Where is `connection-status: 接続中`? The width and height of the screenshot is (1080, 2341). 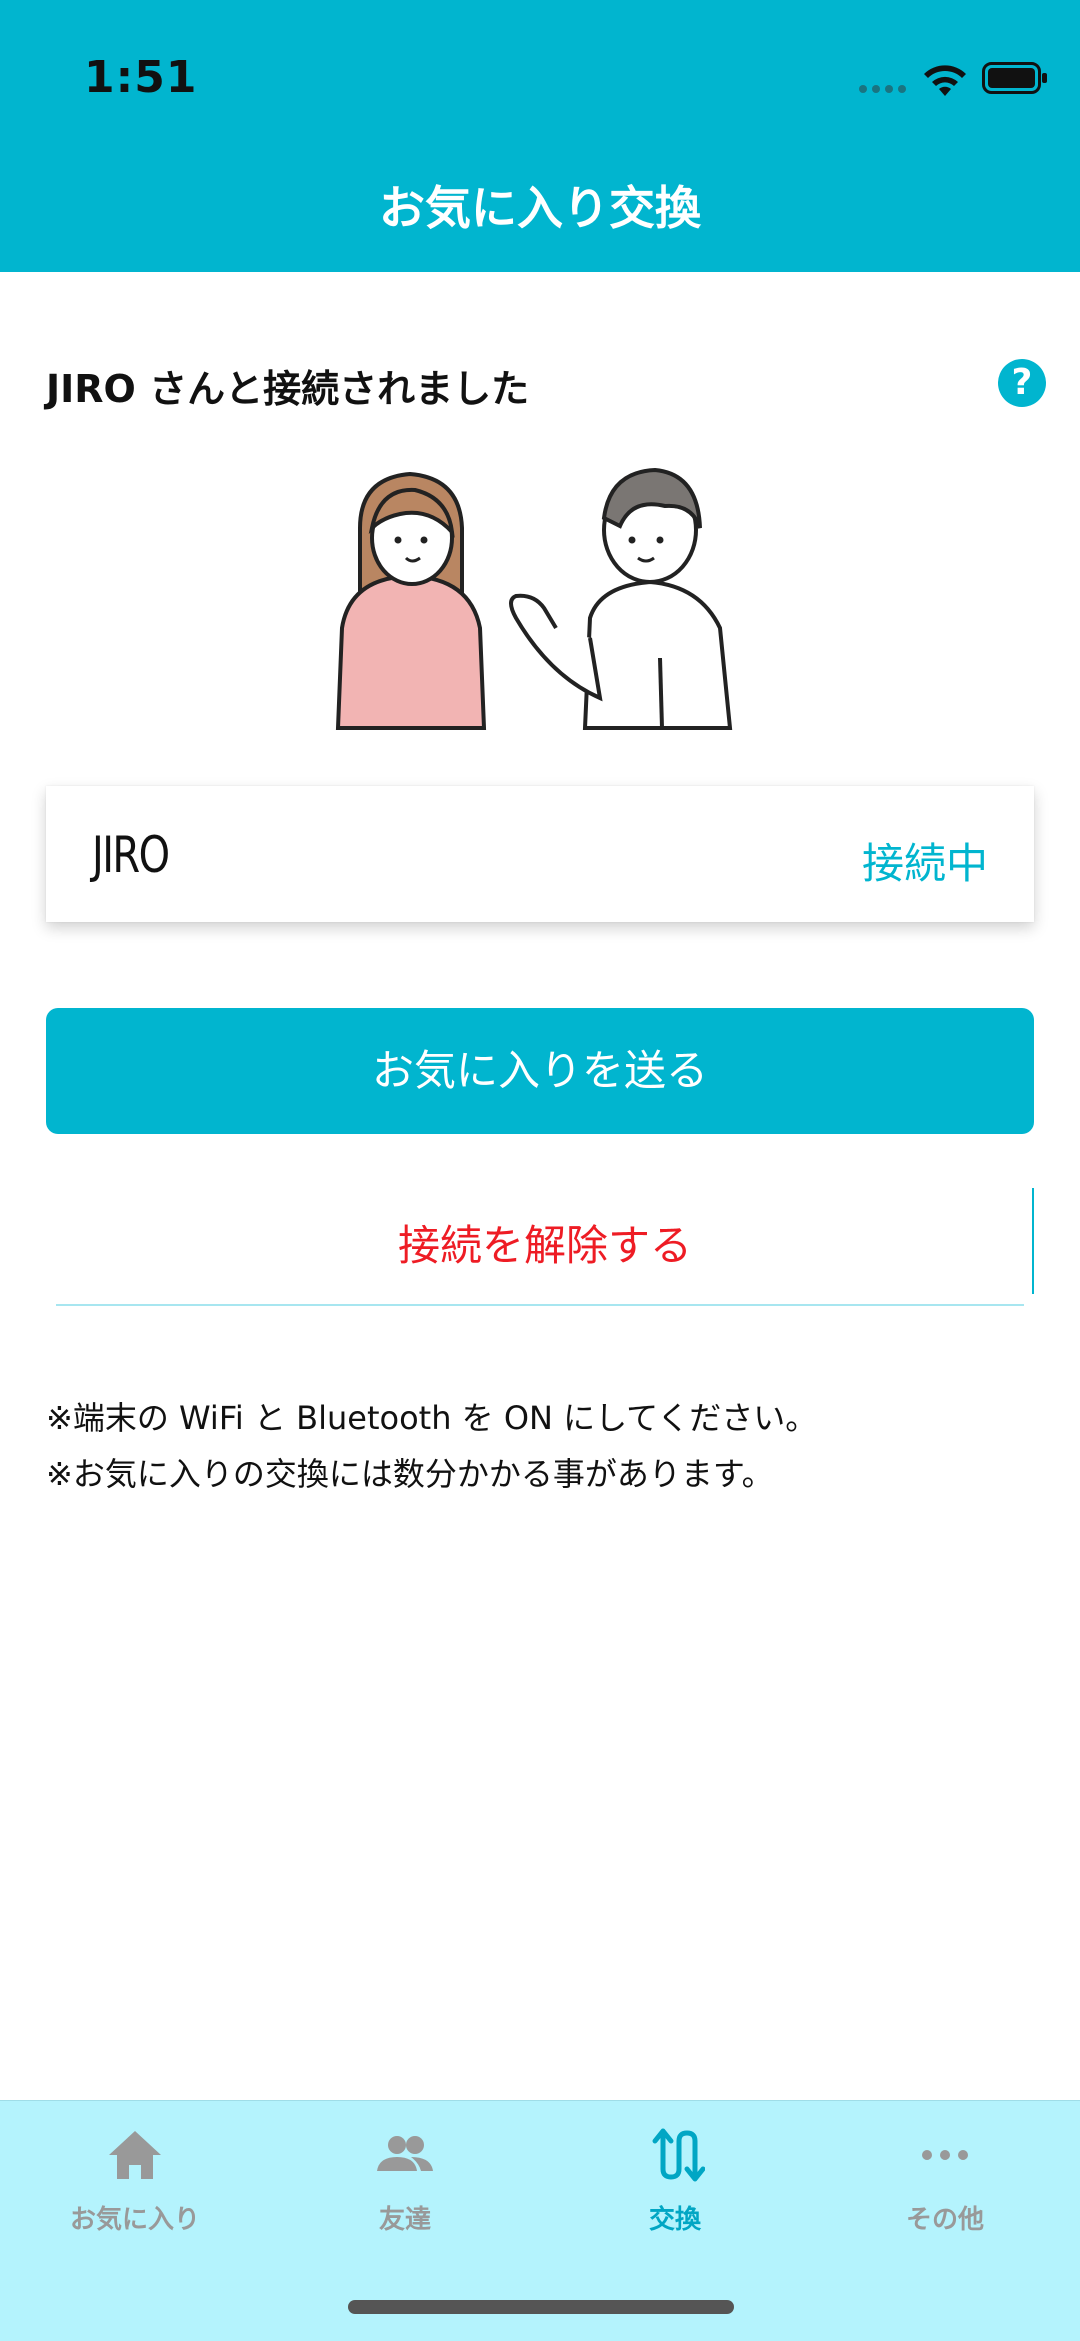
connection-status: 接続中 is located at coordinates (924, 863).